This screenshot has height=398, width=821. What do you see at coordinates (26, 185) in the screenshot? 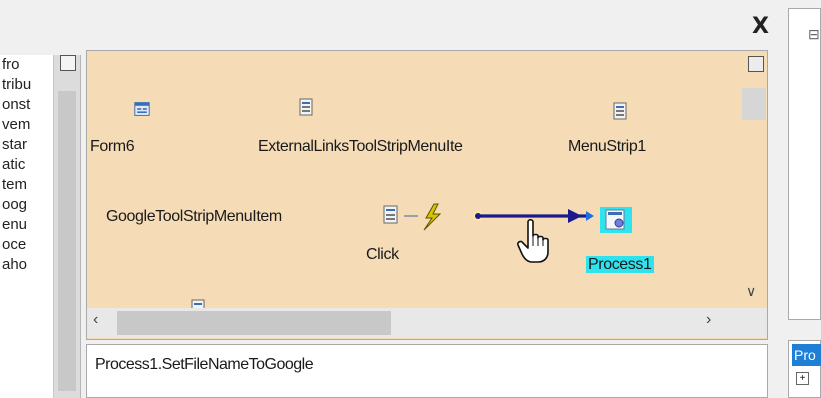
I see `list-item: tem` at bounding box center [26, 185].